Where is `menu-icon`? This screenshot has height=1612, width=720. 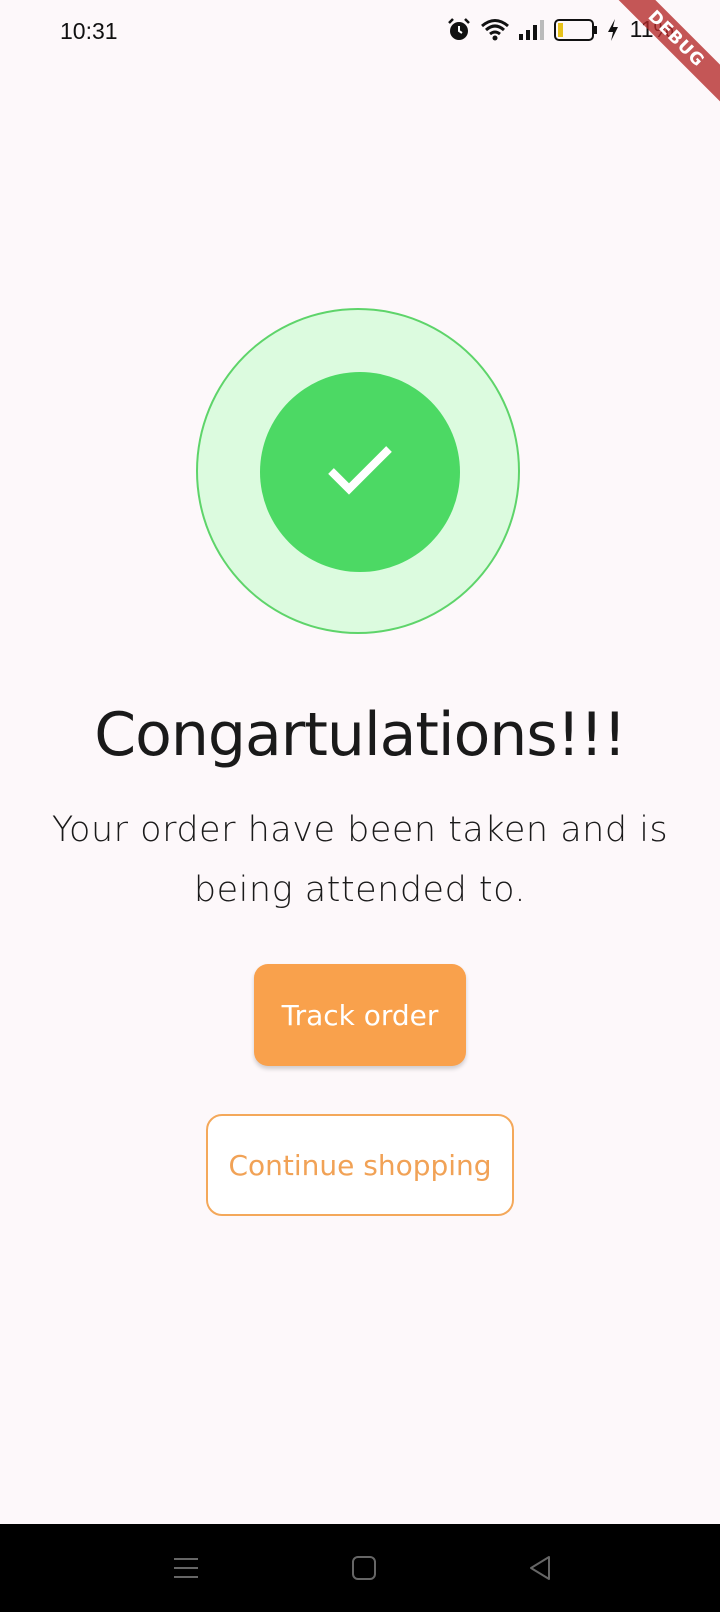
menu-icon is located at coordinates (186, 1568).